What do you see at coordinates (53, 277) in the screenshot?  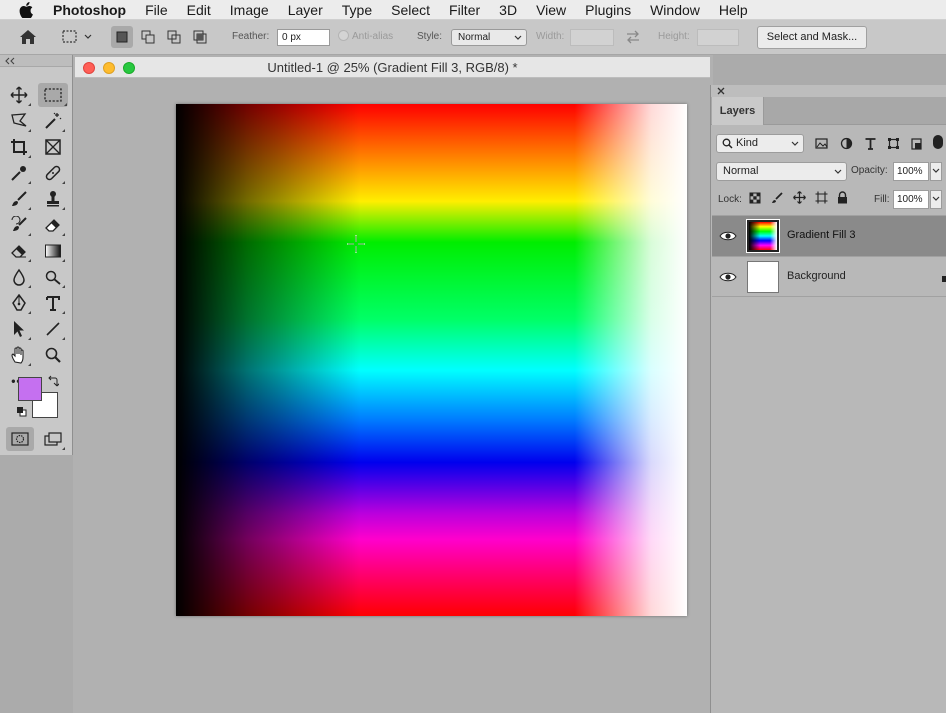 I see `dodge-tool` at bounding box center [53, 277].